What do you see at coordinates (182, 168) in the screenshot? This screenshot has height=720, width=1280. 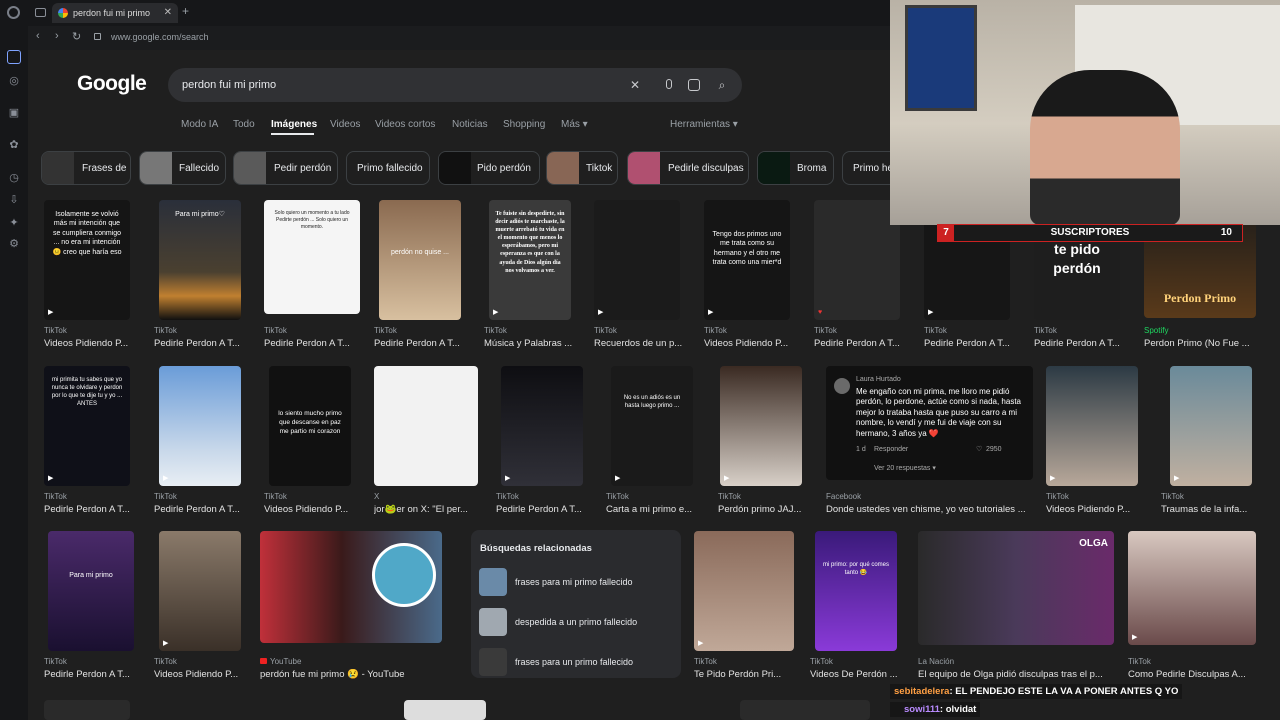 I see `chip-fallecido: Fallecido` at bounding box center [182, 168].